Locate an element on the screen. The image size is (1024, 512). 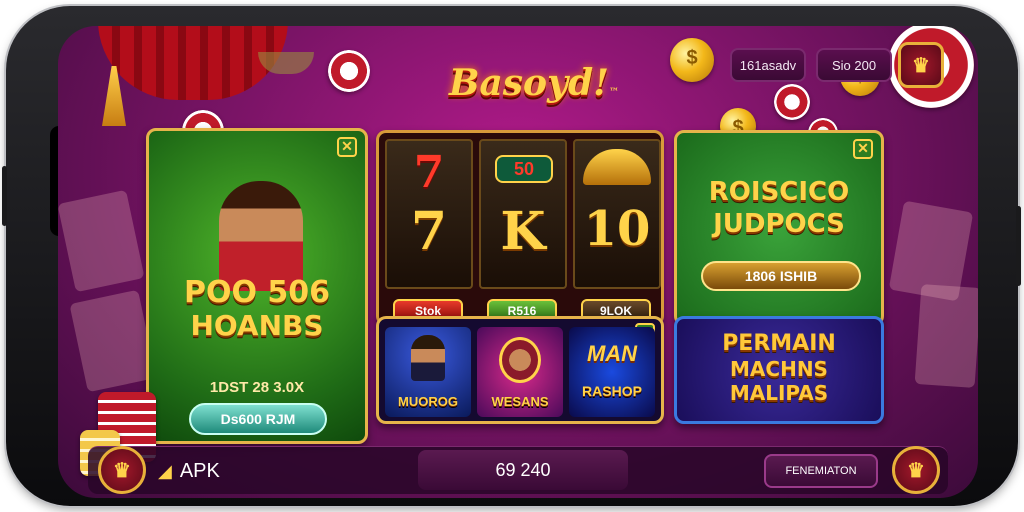
game-tile-label: RASHOP is located at coordinates (612, 391).